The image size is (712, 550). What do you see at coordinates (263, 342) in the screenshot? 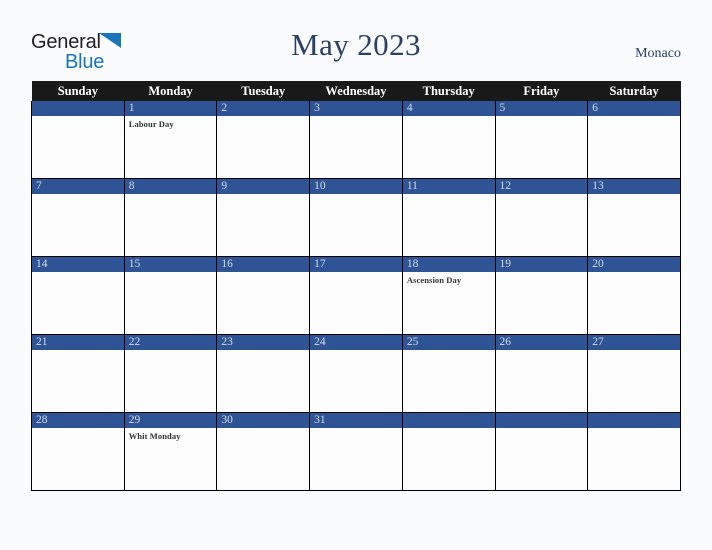
I see `day-number: 23` at bounding box center [263, 342].